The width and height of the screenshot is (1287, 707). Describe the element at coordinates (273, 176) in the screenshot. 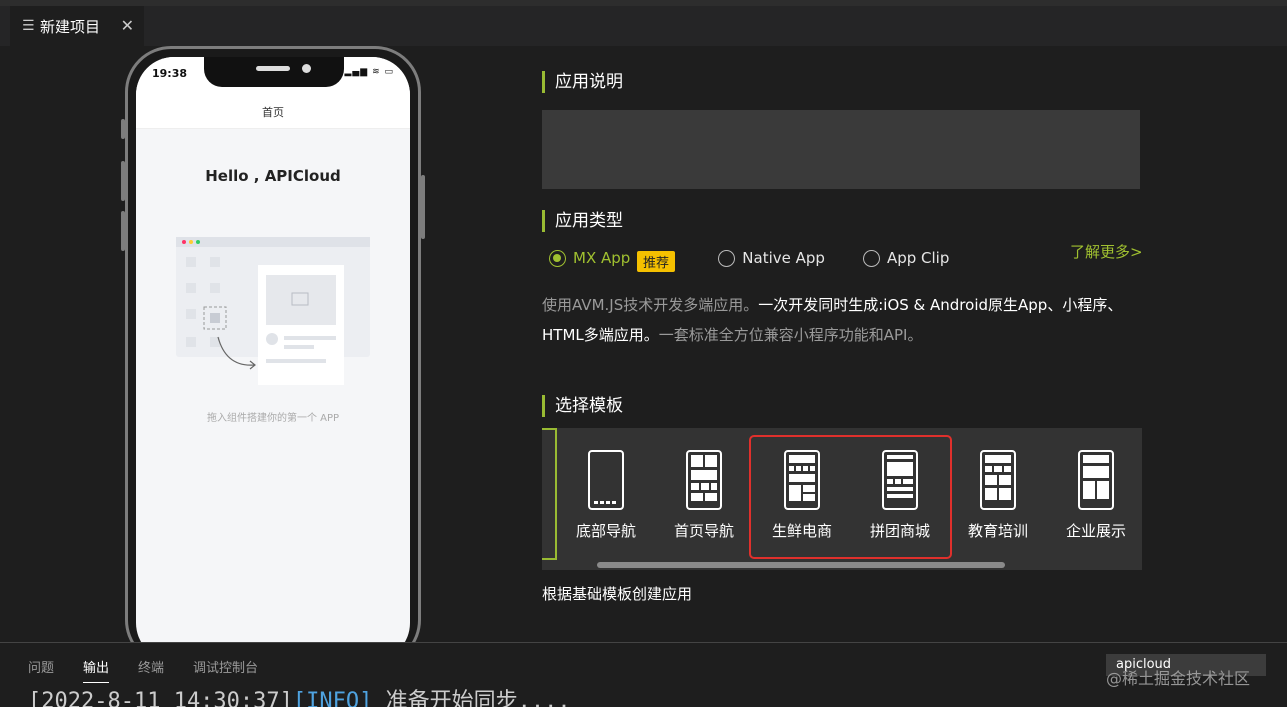

I see `phone-hello-text: Hello , APICloud` at that location.